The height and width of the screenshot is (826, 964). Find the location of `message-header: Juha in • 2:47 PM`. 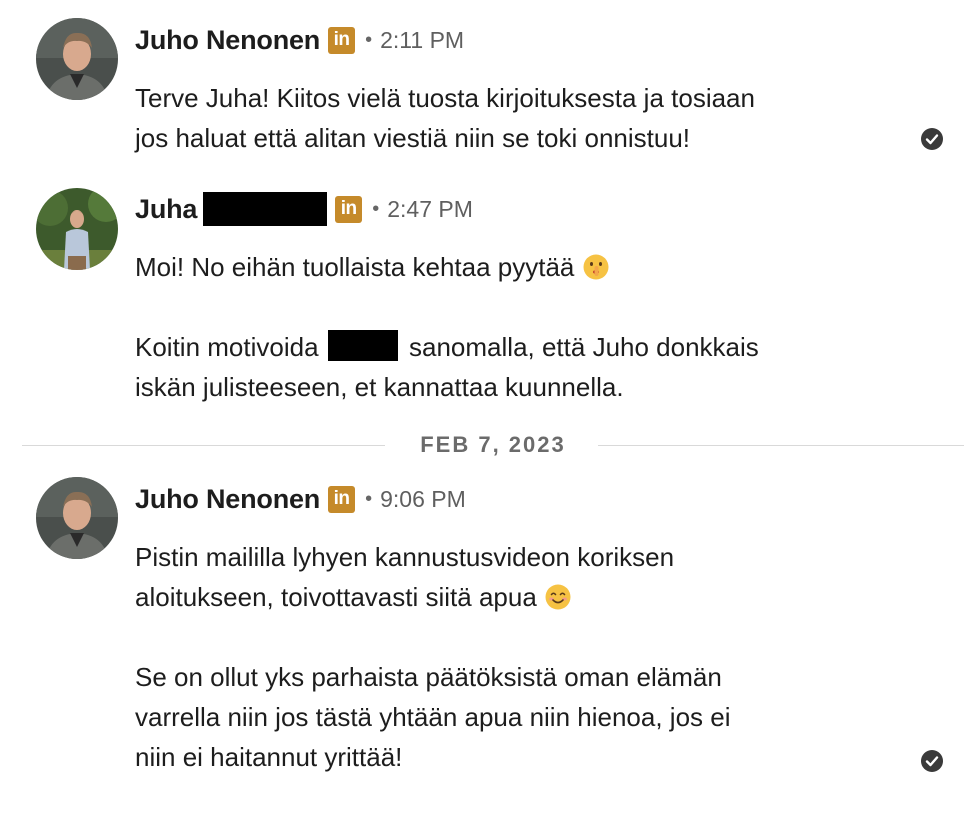

message-header: Juha in • 2:47 PM is located at coordinates (304, 209).